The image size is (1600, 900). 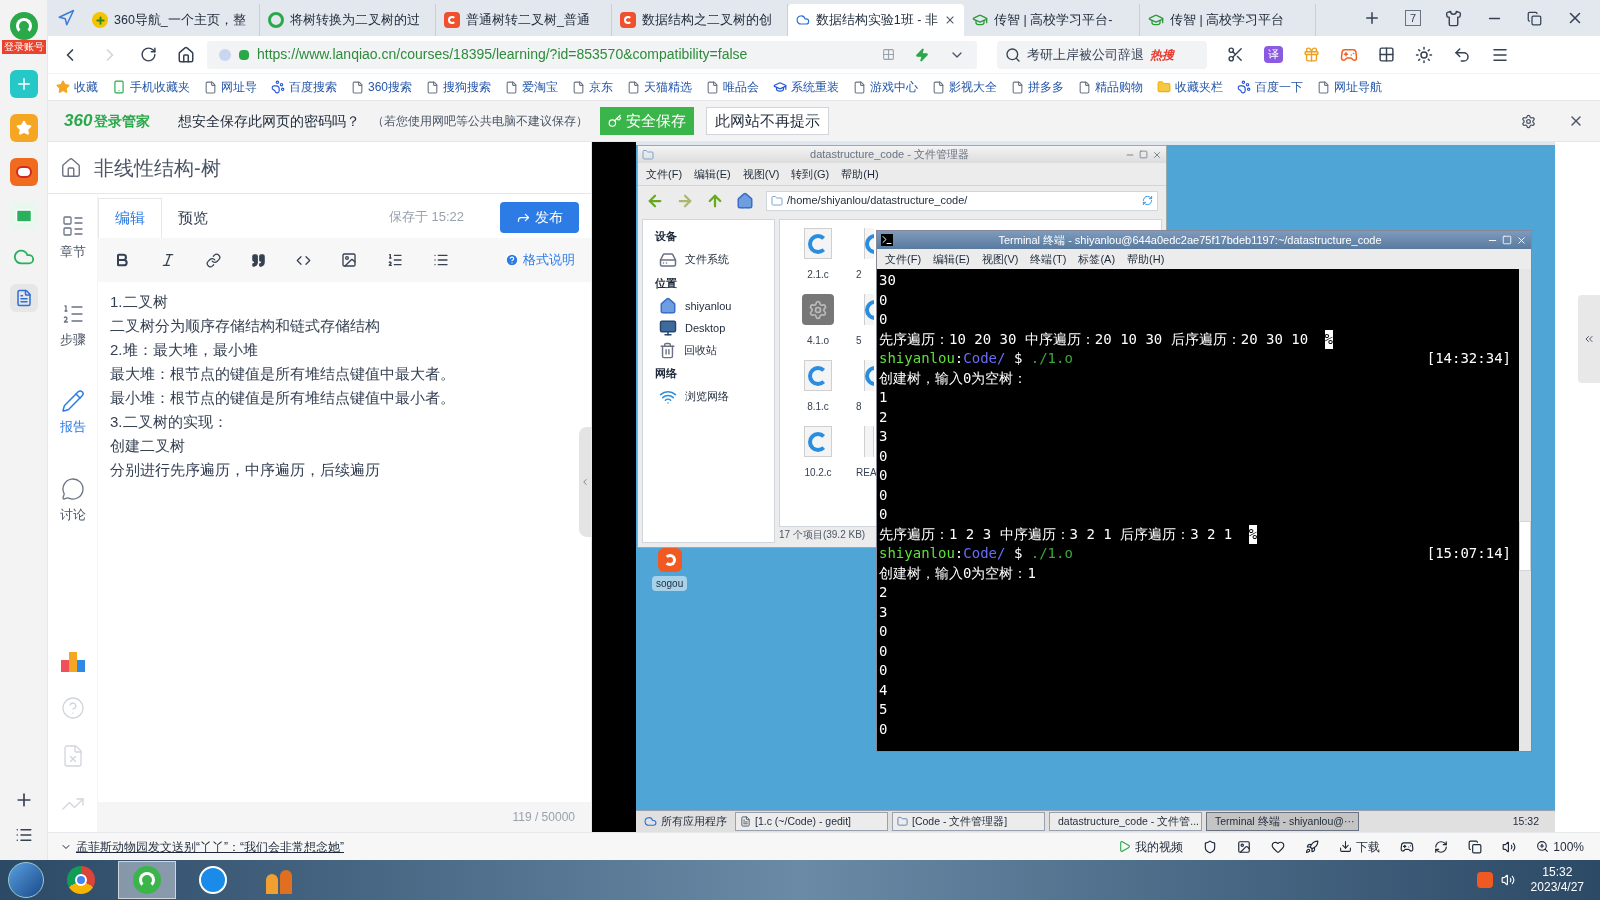 What do you see at coordinates (304, 87) in the screenshot?
I see `bookmark: 百度搜索` at bounding box center [304, 87].